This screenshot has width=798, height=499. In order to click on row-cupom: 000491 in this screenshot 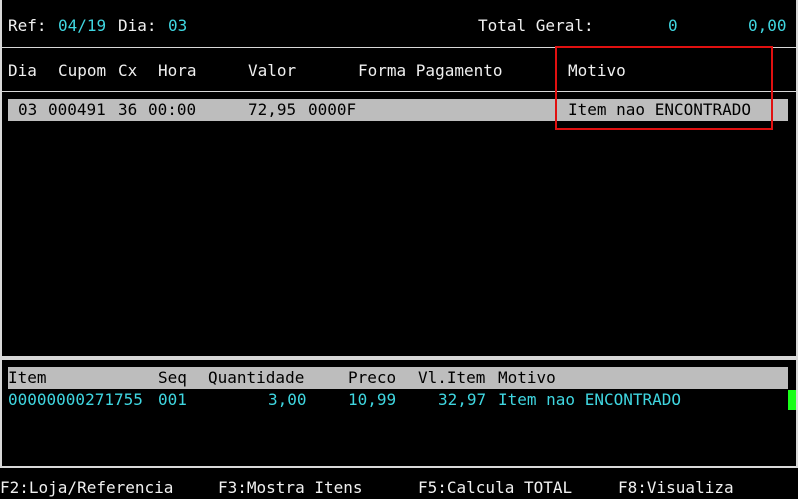, I will do `click(77, 109)`.